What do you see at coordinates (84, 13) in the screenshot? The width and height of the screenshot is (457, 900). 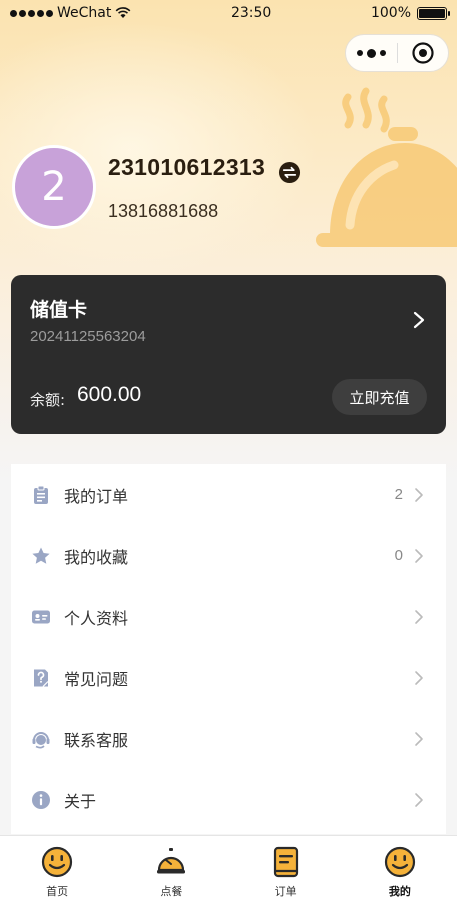 I see `carrier-label: WeChat` at bounding box center [84, 13].